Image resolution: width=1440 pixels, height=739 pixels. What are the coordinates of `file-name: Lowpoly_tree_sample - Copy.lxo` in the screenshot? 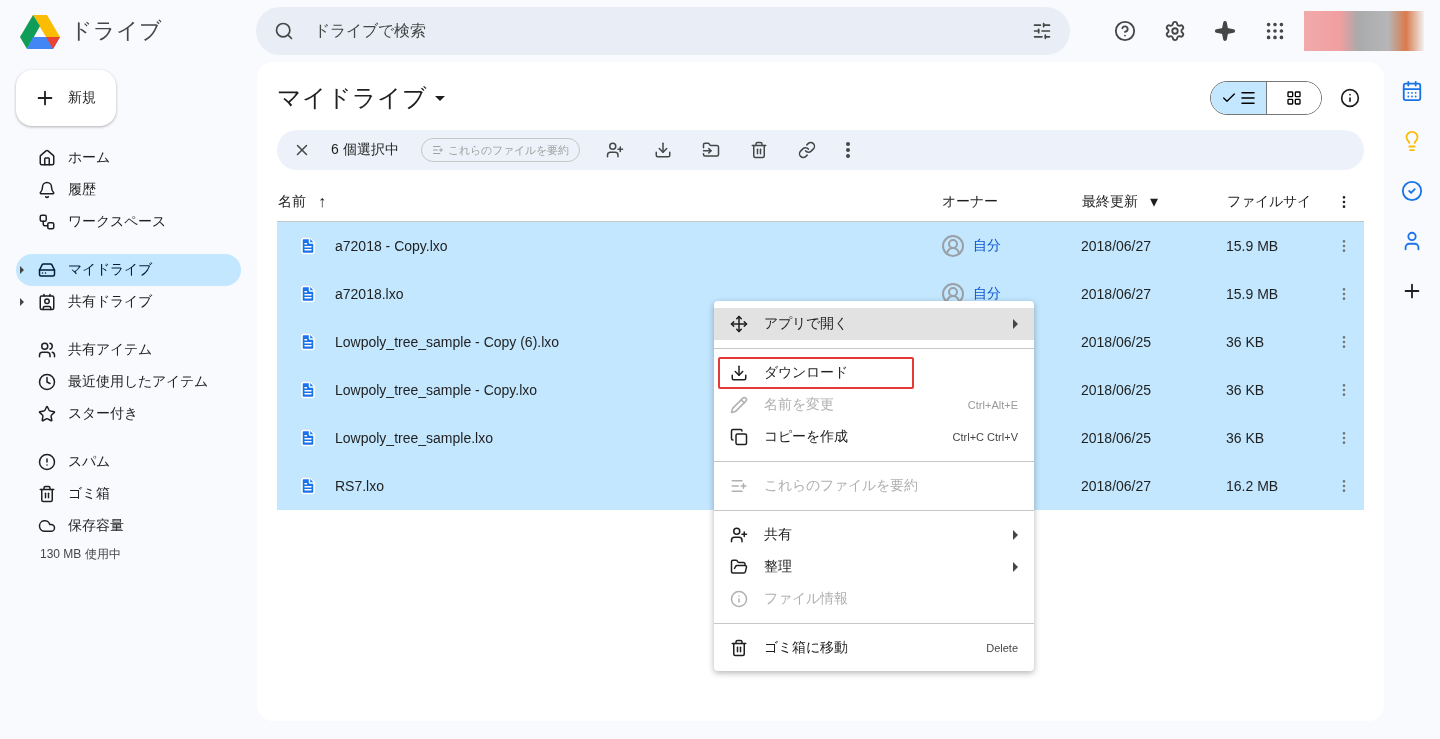 It's located at (436, 389).